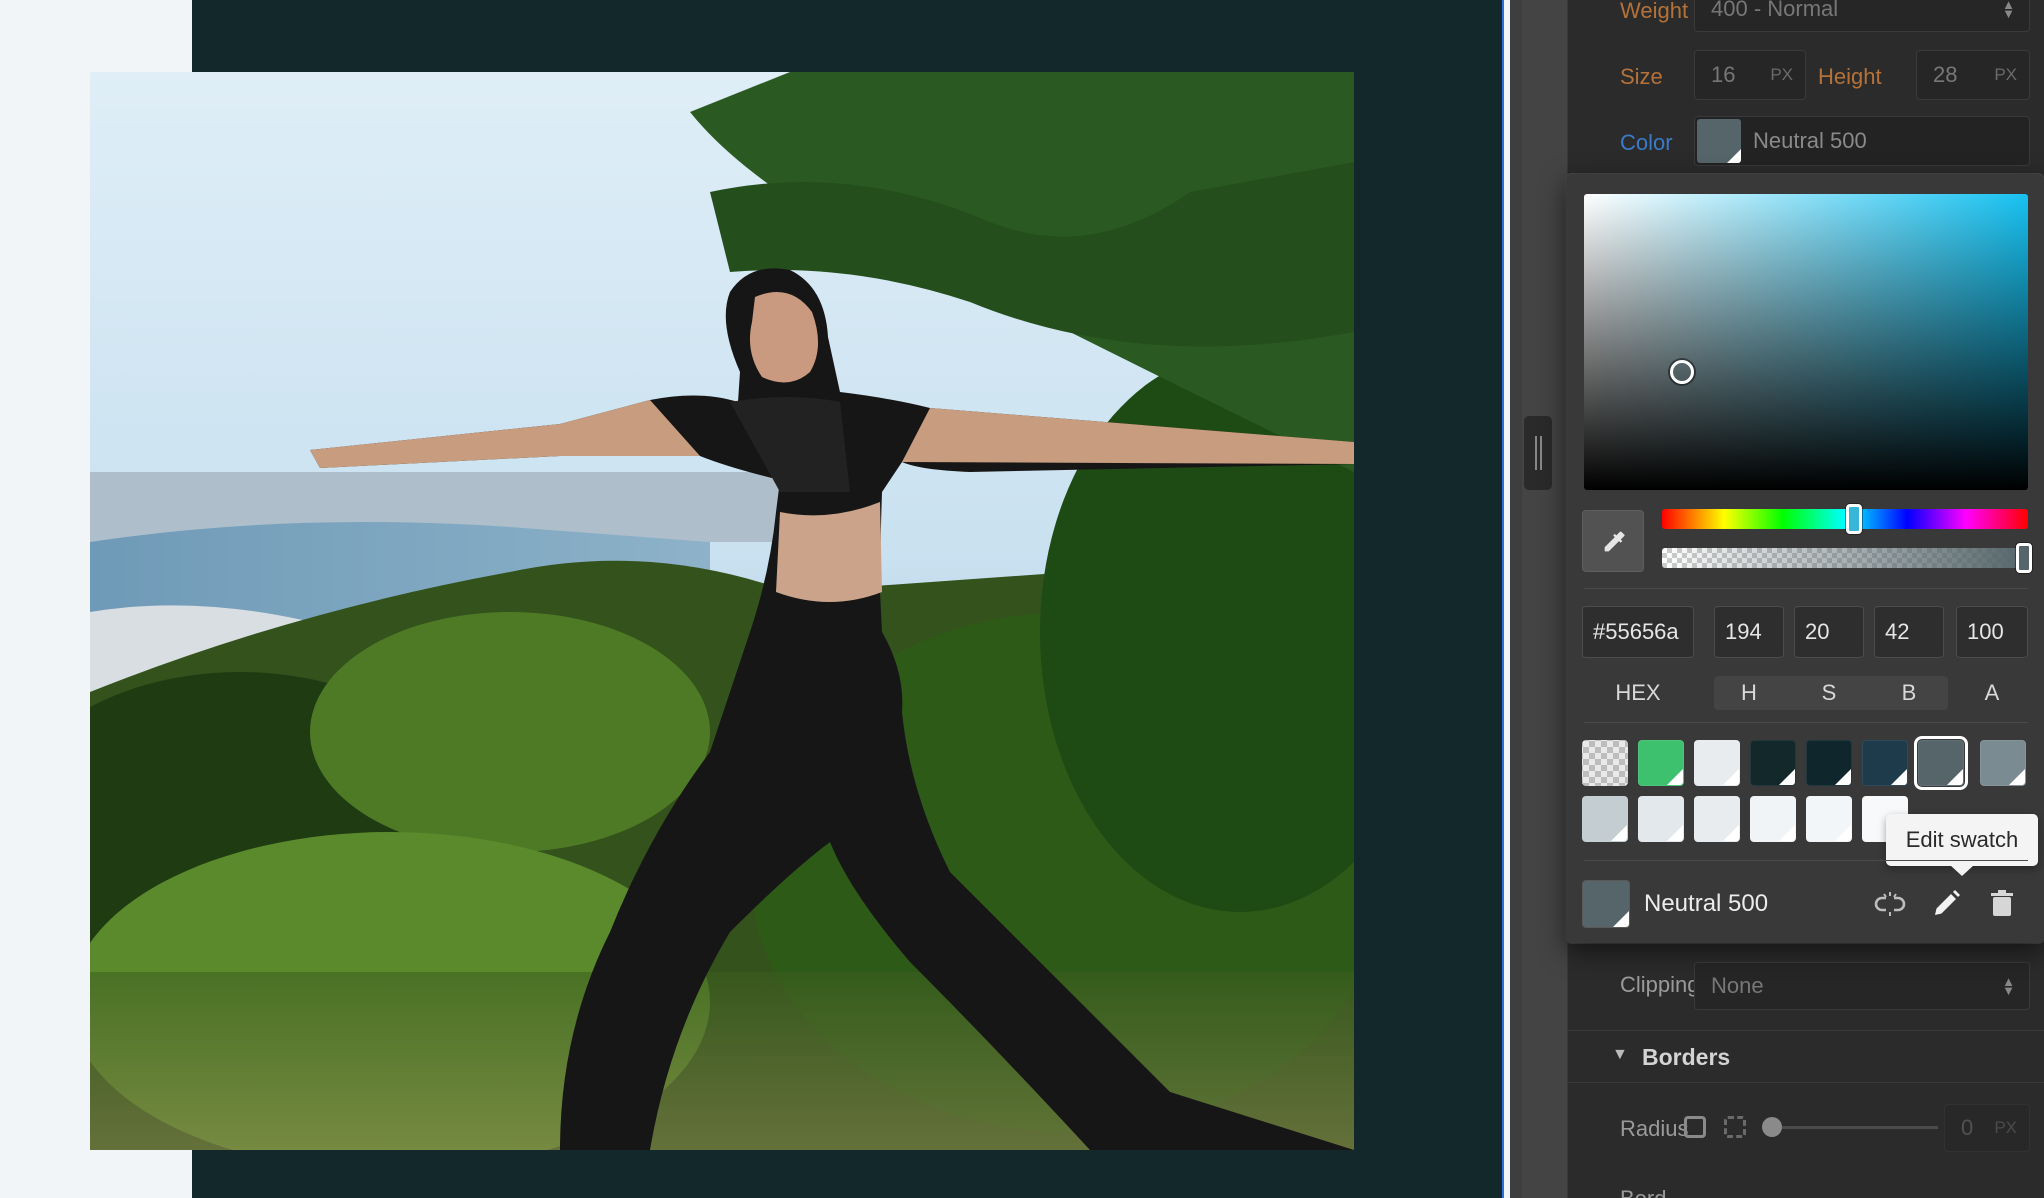  Describe the element at coordinates (1743, 631) in the screenshot. I see `hue-value: 194` at that location.